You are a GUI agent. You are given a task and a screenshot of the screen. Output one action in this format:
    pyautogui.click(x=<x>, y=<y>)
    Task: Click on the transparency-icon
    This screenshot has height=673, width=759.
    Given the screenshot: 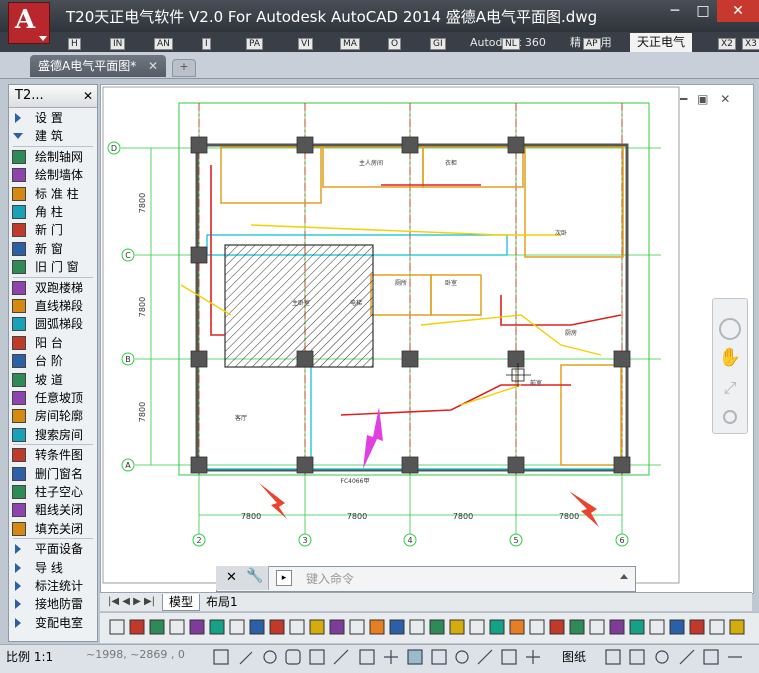 What is the action you would take?
    pyautogui.click(x=415, y=657)
    